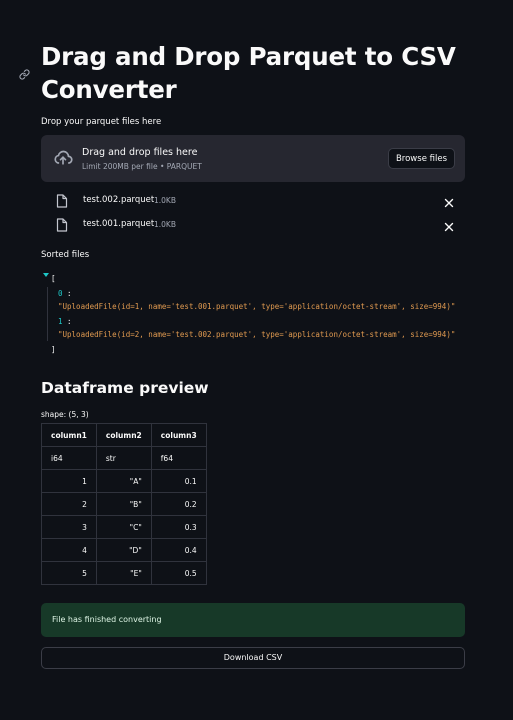  I want to click on success-alert: File has finished converting, so click(253, 620).